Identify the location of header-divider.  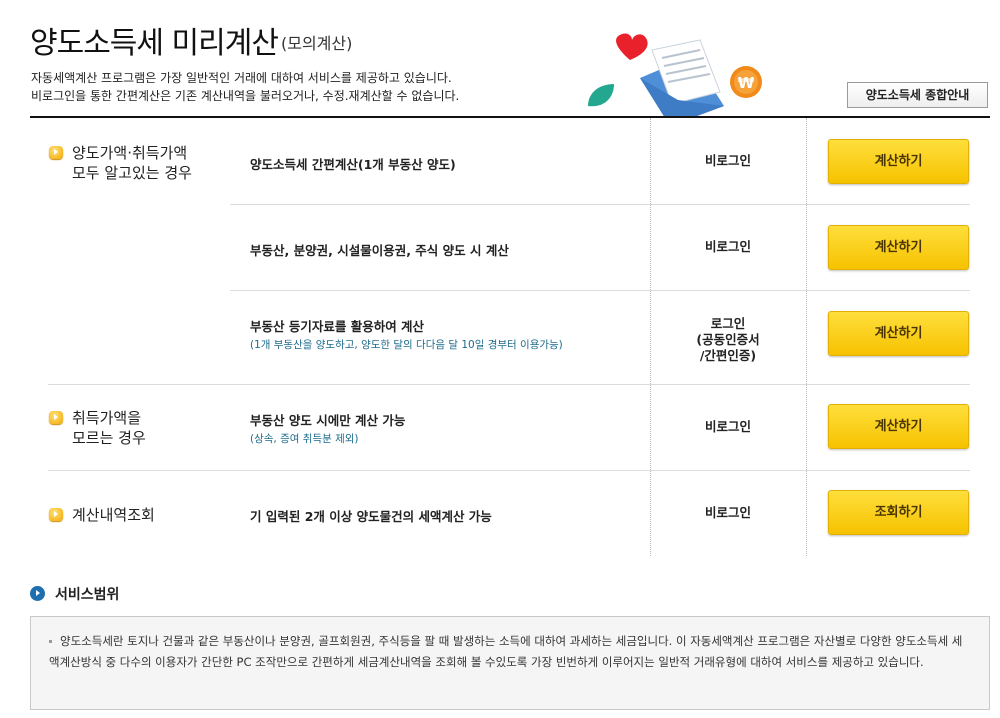
(510, 117).